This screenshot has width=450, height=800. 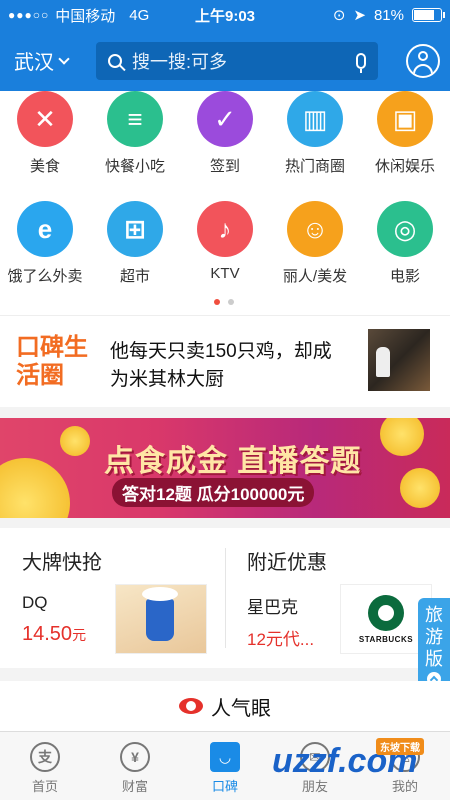 What do you see at coordinates (191, 706) in the screenshot?
I see `eye-icon` at bounding box center [191, 706].